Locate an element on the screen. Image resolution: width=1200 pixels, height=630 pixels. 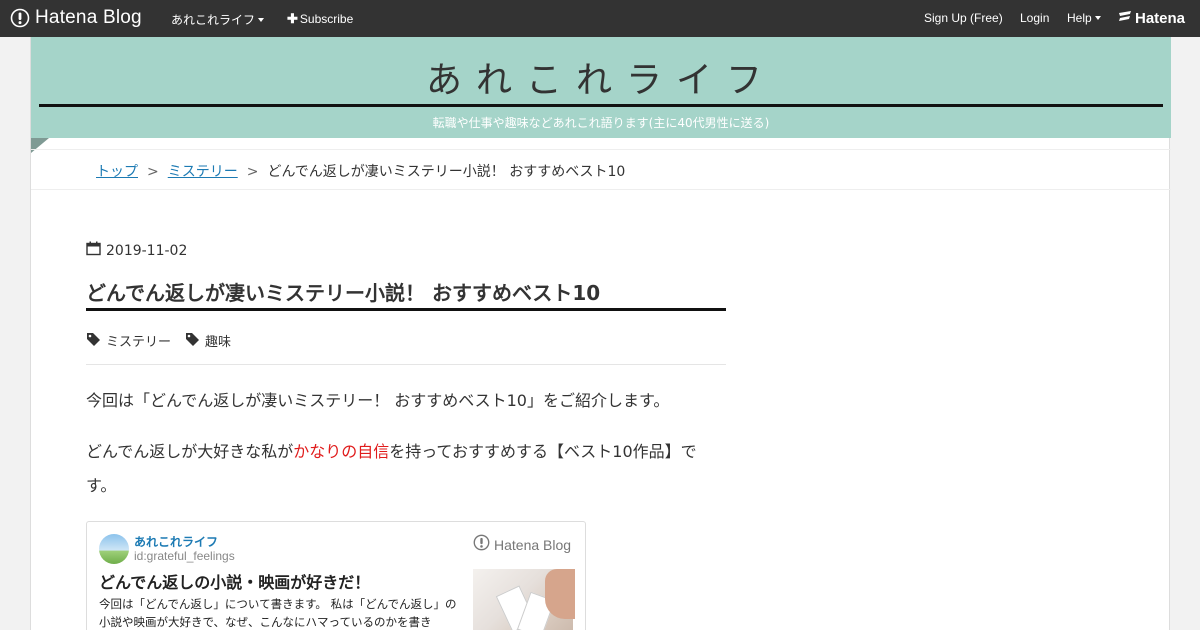
category-link-hobby: 趣味 is located at coordinates (208, 340).